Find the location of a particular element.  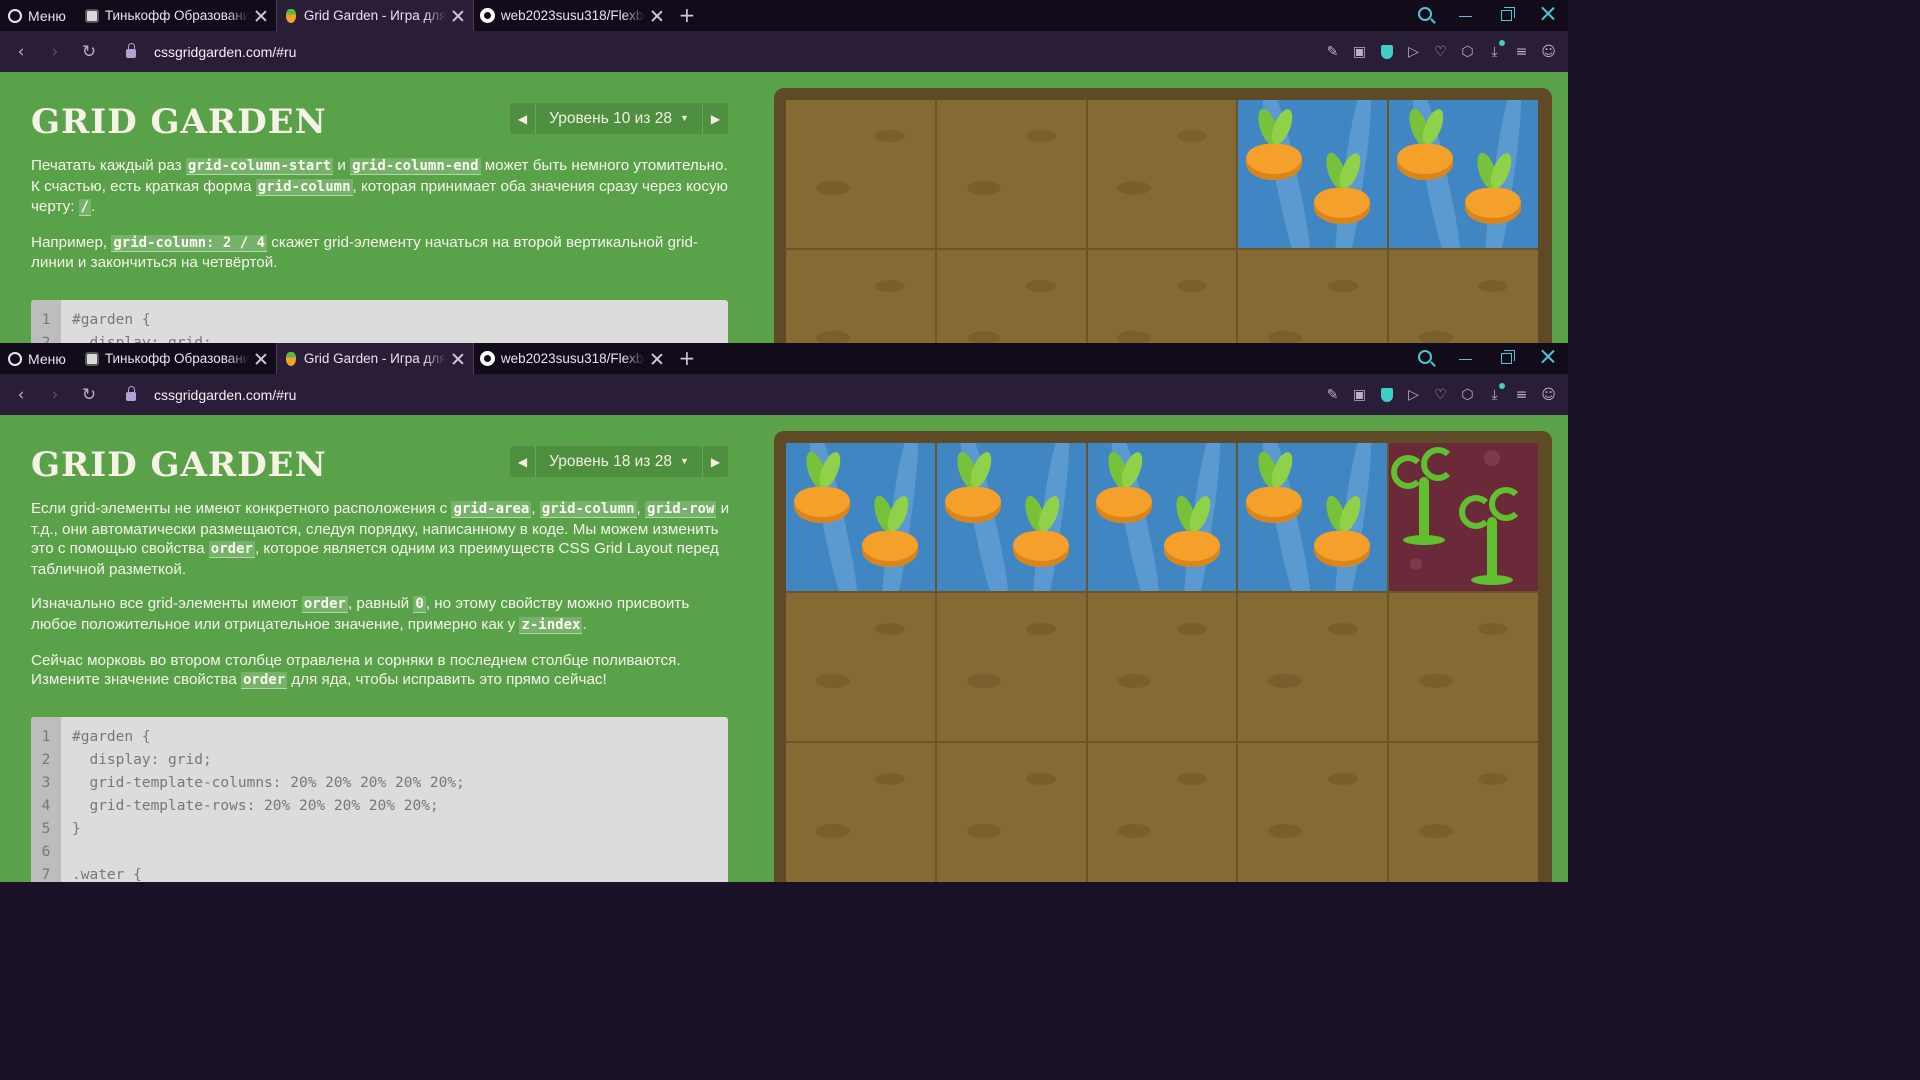

menu-label: Меню is located at coordinates (47, 15).